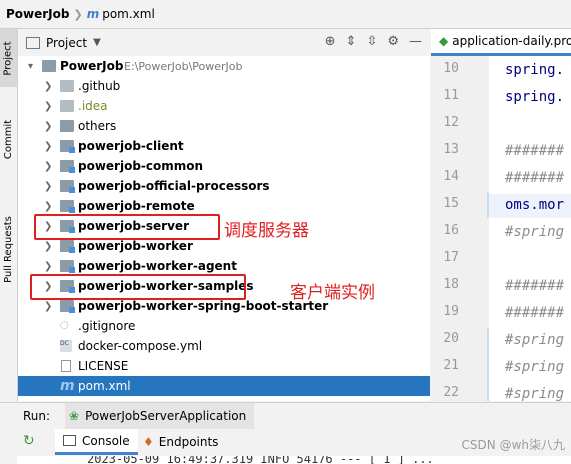  Describe the element at coordinates (74, 416) in the screenshot. I see `spring-boot-icon: ❀` at that location.